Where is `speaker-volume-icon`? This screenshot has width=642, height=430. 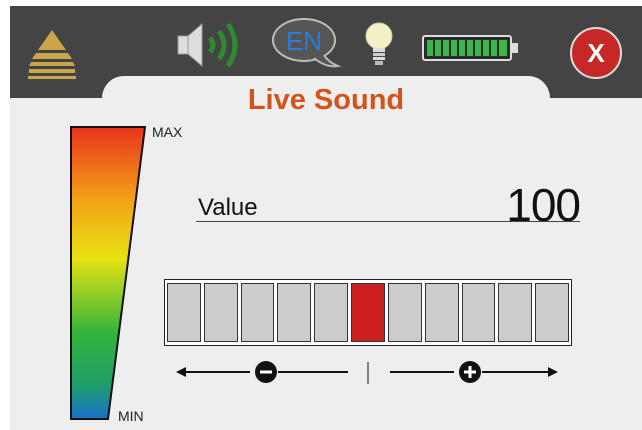
speaker-volume-icon is located at coordinates (211, 46).